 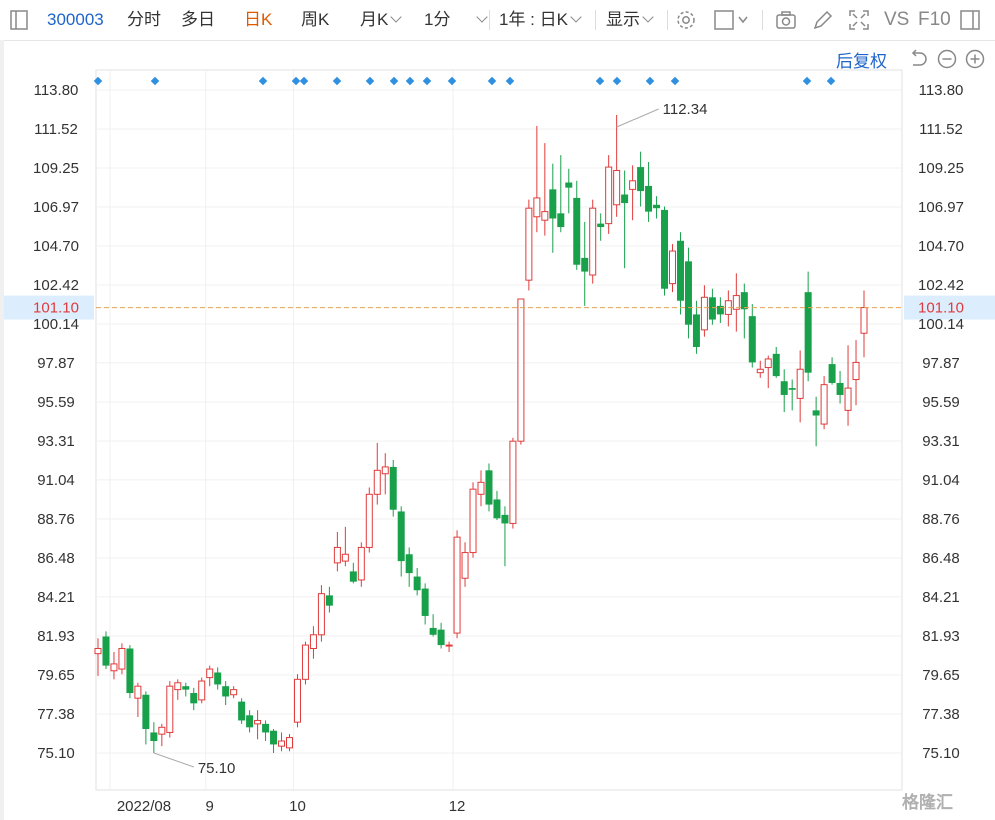 What do you see at coordinates (941, 363) in the screenshot?
I see `y-tick-label-right: 97.87` at bounding box center [941, 363].